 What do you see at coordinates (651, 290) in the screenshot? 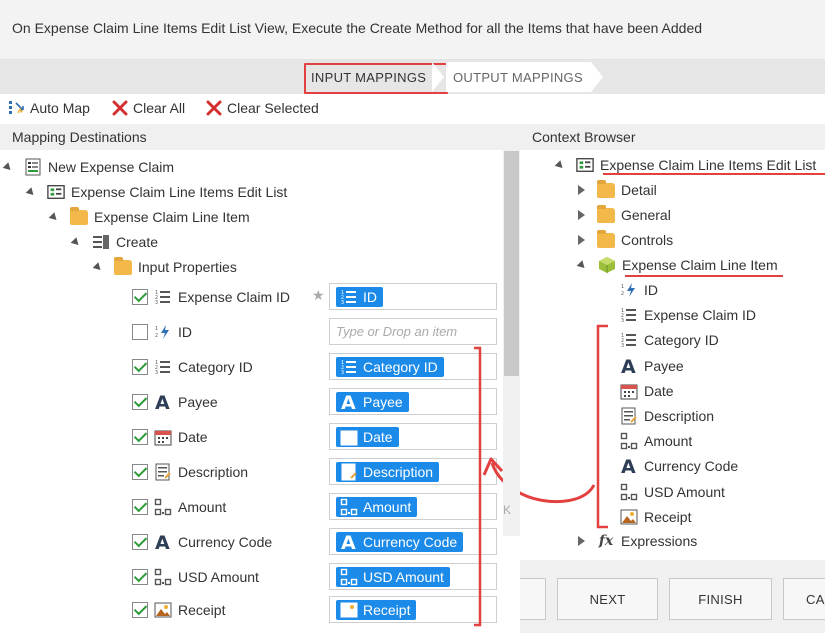
I see `tree-label: ID` at bounding box center [651, 290].